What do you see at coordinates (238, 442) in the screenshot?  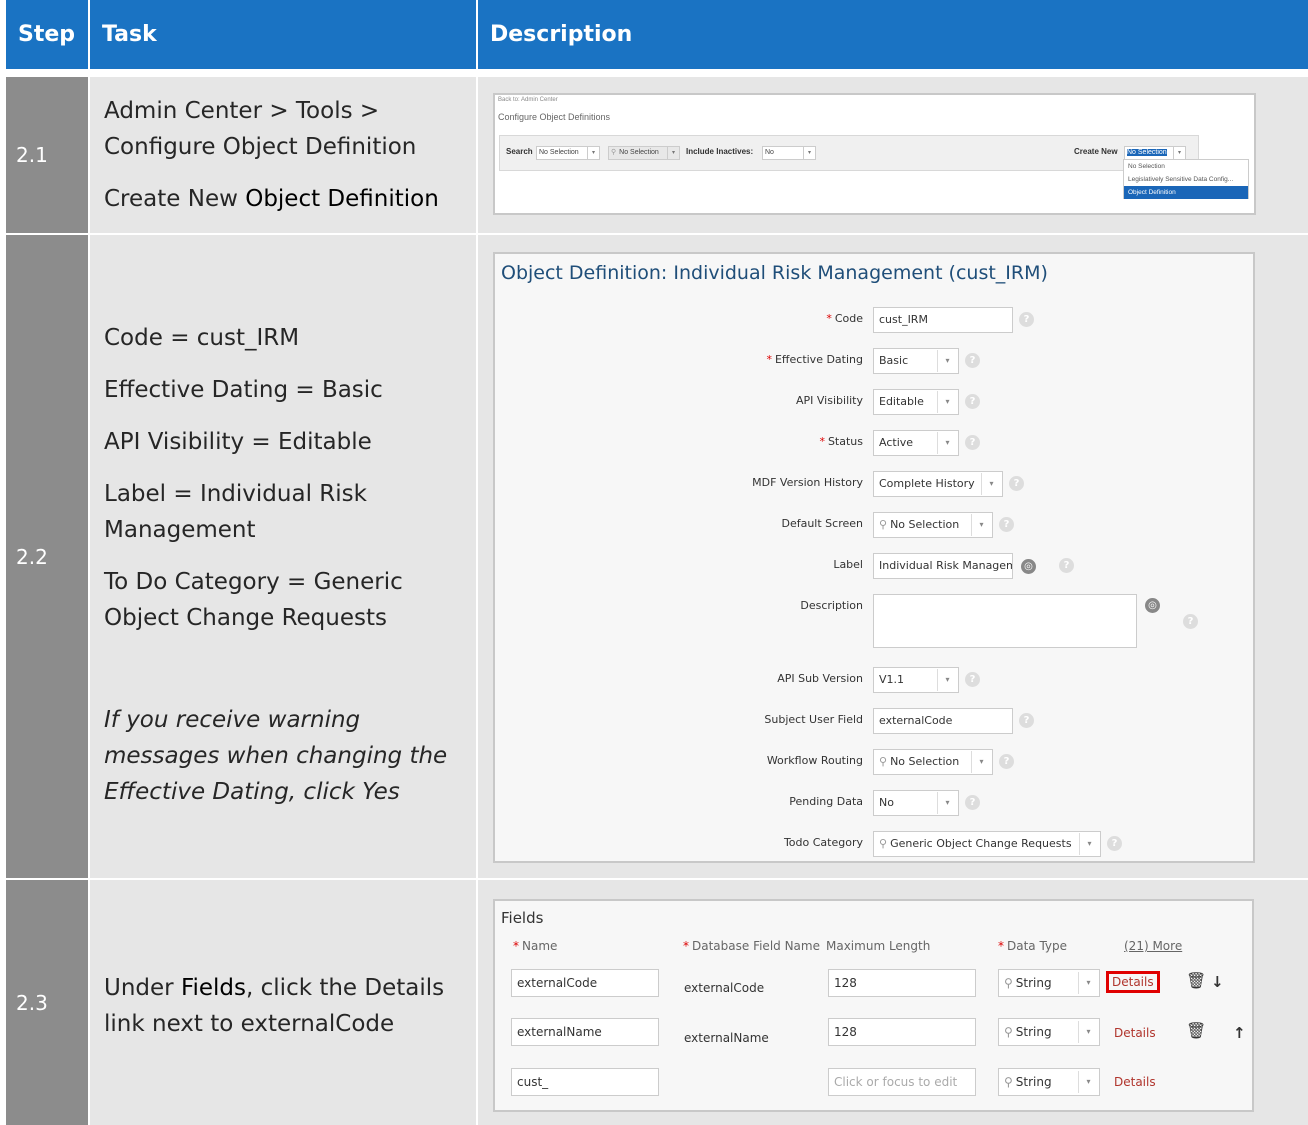 I see `task-line: API Visibility = Editable` at bounding box center [238, 442].